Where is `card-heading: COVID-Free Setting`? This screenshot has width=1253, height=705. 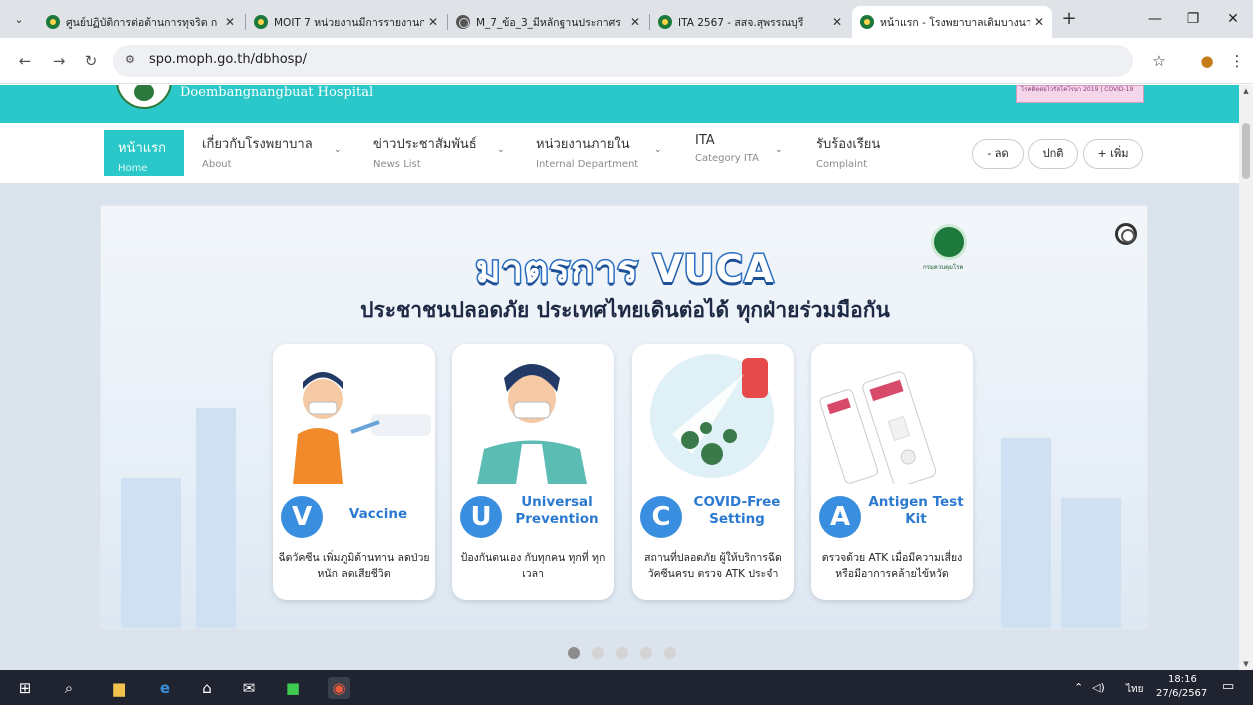
card-heading: COVID-Free Setting is located at coordinates (737, 510).